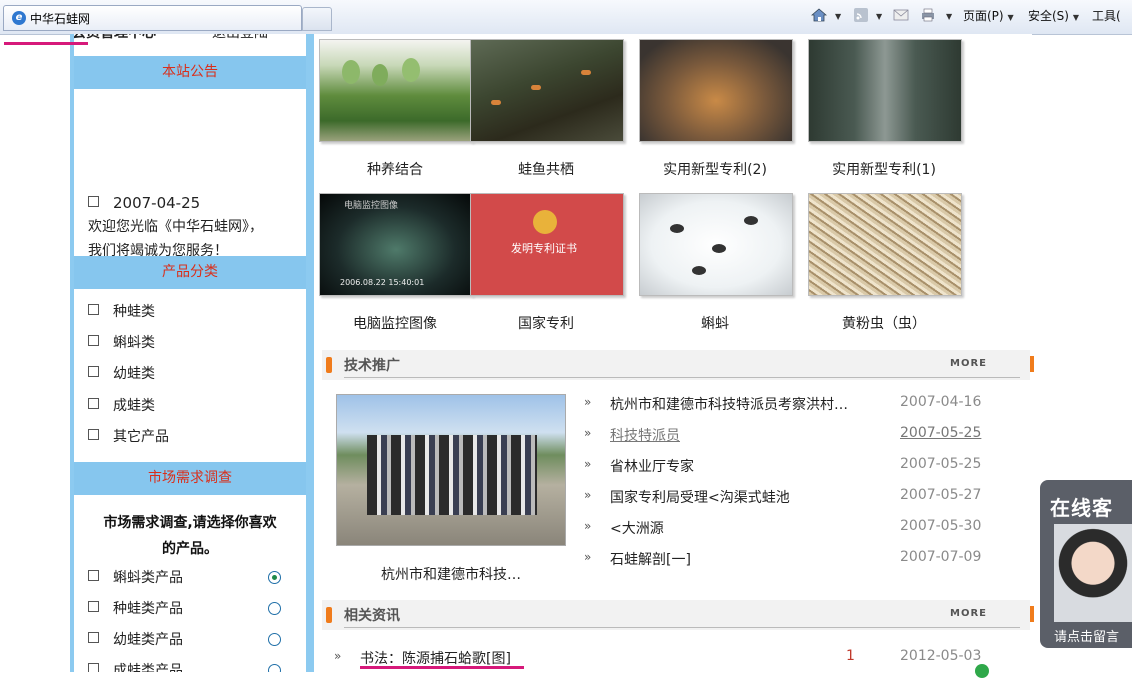 The image size is (1132, 678). Describe the element at coordinates (115, 38) in the screenshot. I see `member-center-link: 会员管理中心` at that location.